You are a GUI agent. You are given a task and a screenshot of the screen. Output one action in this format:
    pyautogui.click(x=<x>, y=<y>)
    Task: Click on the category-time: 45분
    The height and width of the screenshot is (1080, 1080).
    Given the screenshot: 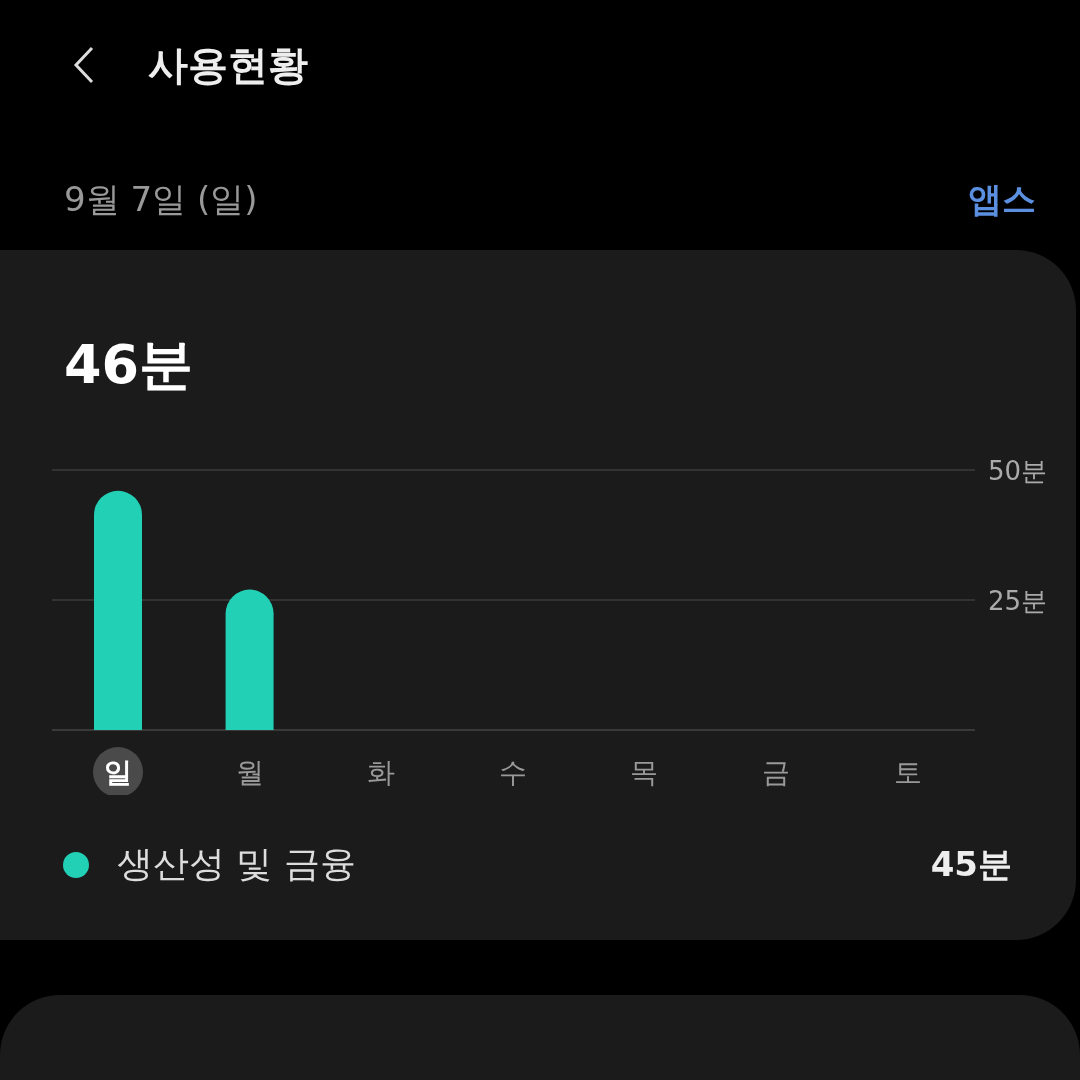 What is the action you would take?
    pyautogui.click(x=971, y=864)
    